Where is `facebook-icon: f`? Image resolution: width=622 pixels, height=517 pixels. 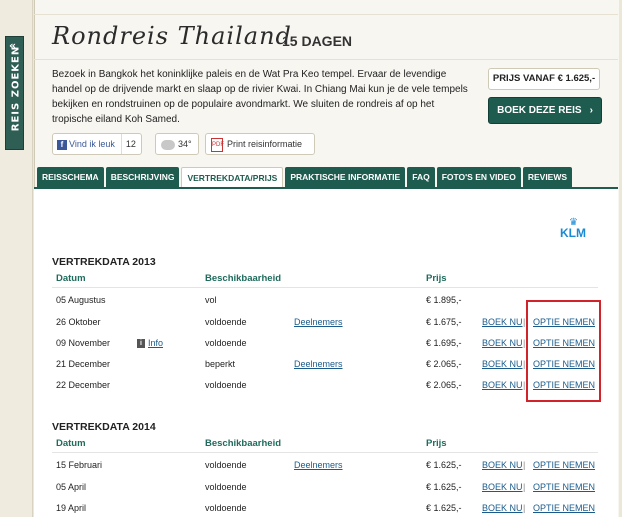 facebook-icon: f is located at coordinates (62, 144).